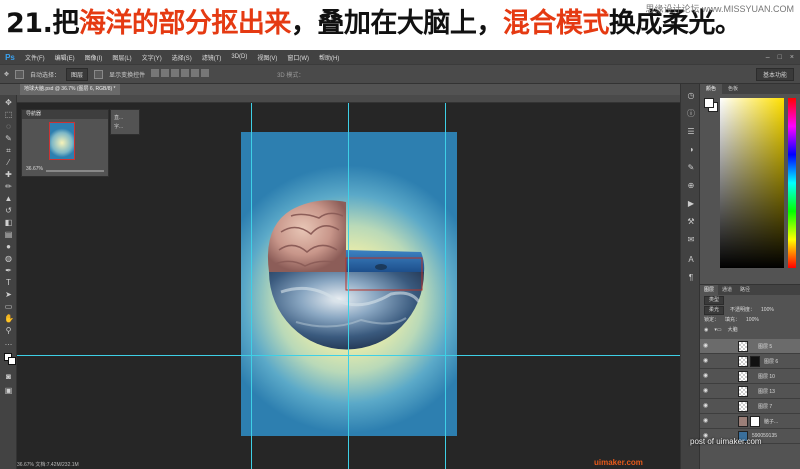 This screenshot has height=469, width=800. What do you see at coordinates (8, 271) in the screenshot?
I see `pen-tool-icon: ✒` at bounding box center [8, 271].